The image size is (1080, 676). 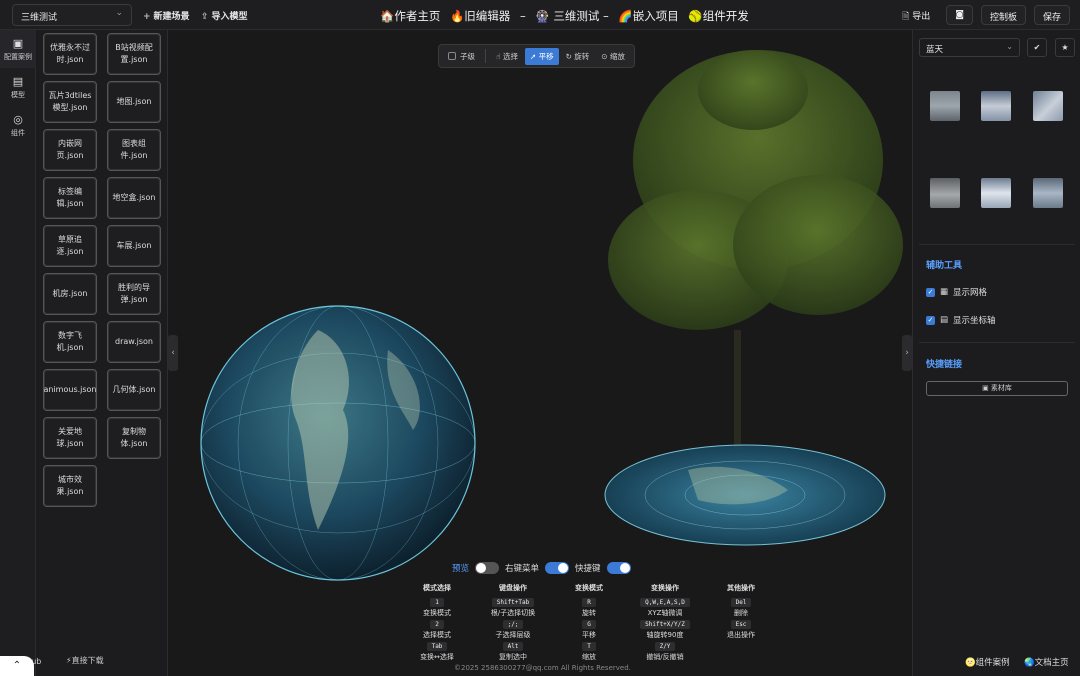 What do you see at coordinates (166, 15) in the screenshot?
I see `new-scene-button: + 新建场景` at bounding box center [166, 15].